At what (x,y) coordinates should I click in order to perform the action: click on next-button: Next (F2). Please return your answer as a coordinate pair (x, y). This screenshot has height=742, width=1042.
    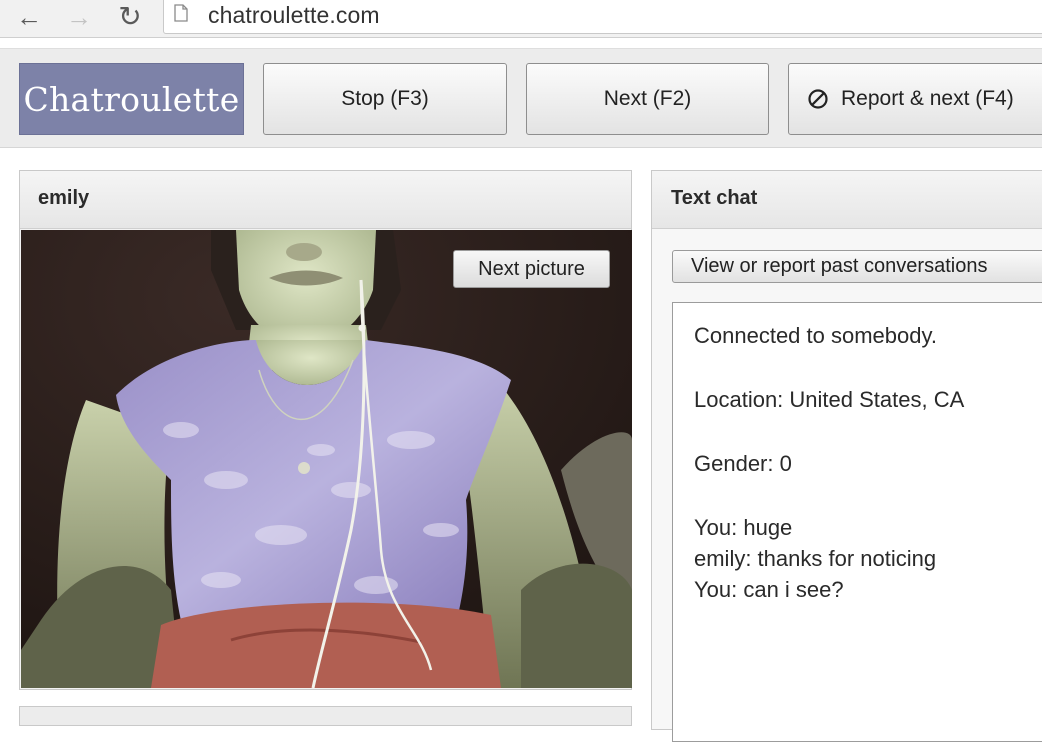
    Looking at the image, I should click on (647, 99).